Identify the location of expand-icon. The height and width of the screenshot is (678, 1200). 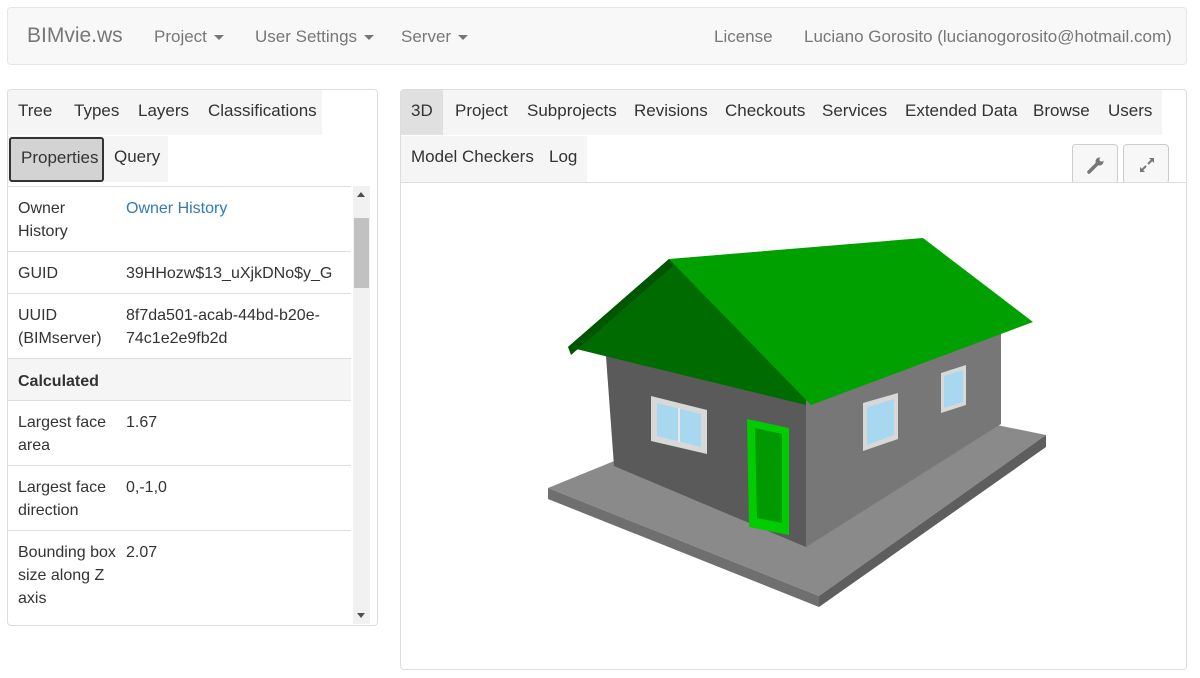
(1147, 165).